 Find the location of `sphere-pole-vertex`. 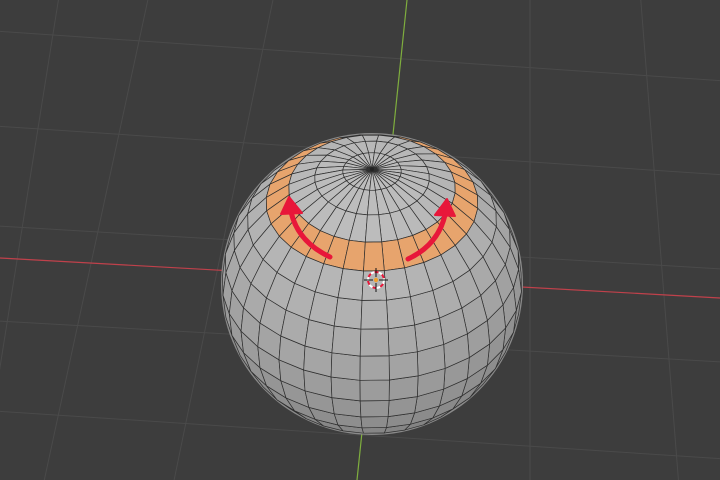

sphere-pole-vertex is located at coordinates (372, 169).